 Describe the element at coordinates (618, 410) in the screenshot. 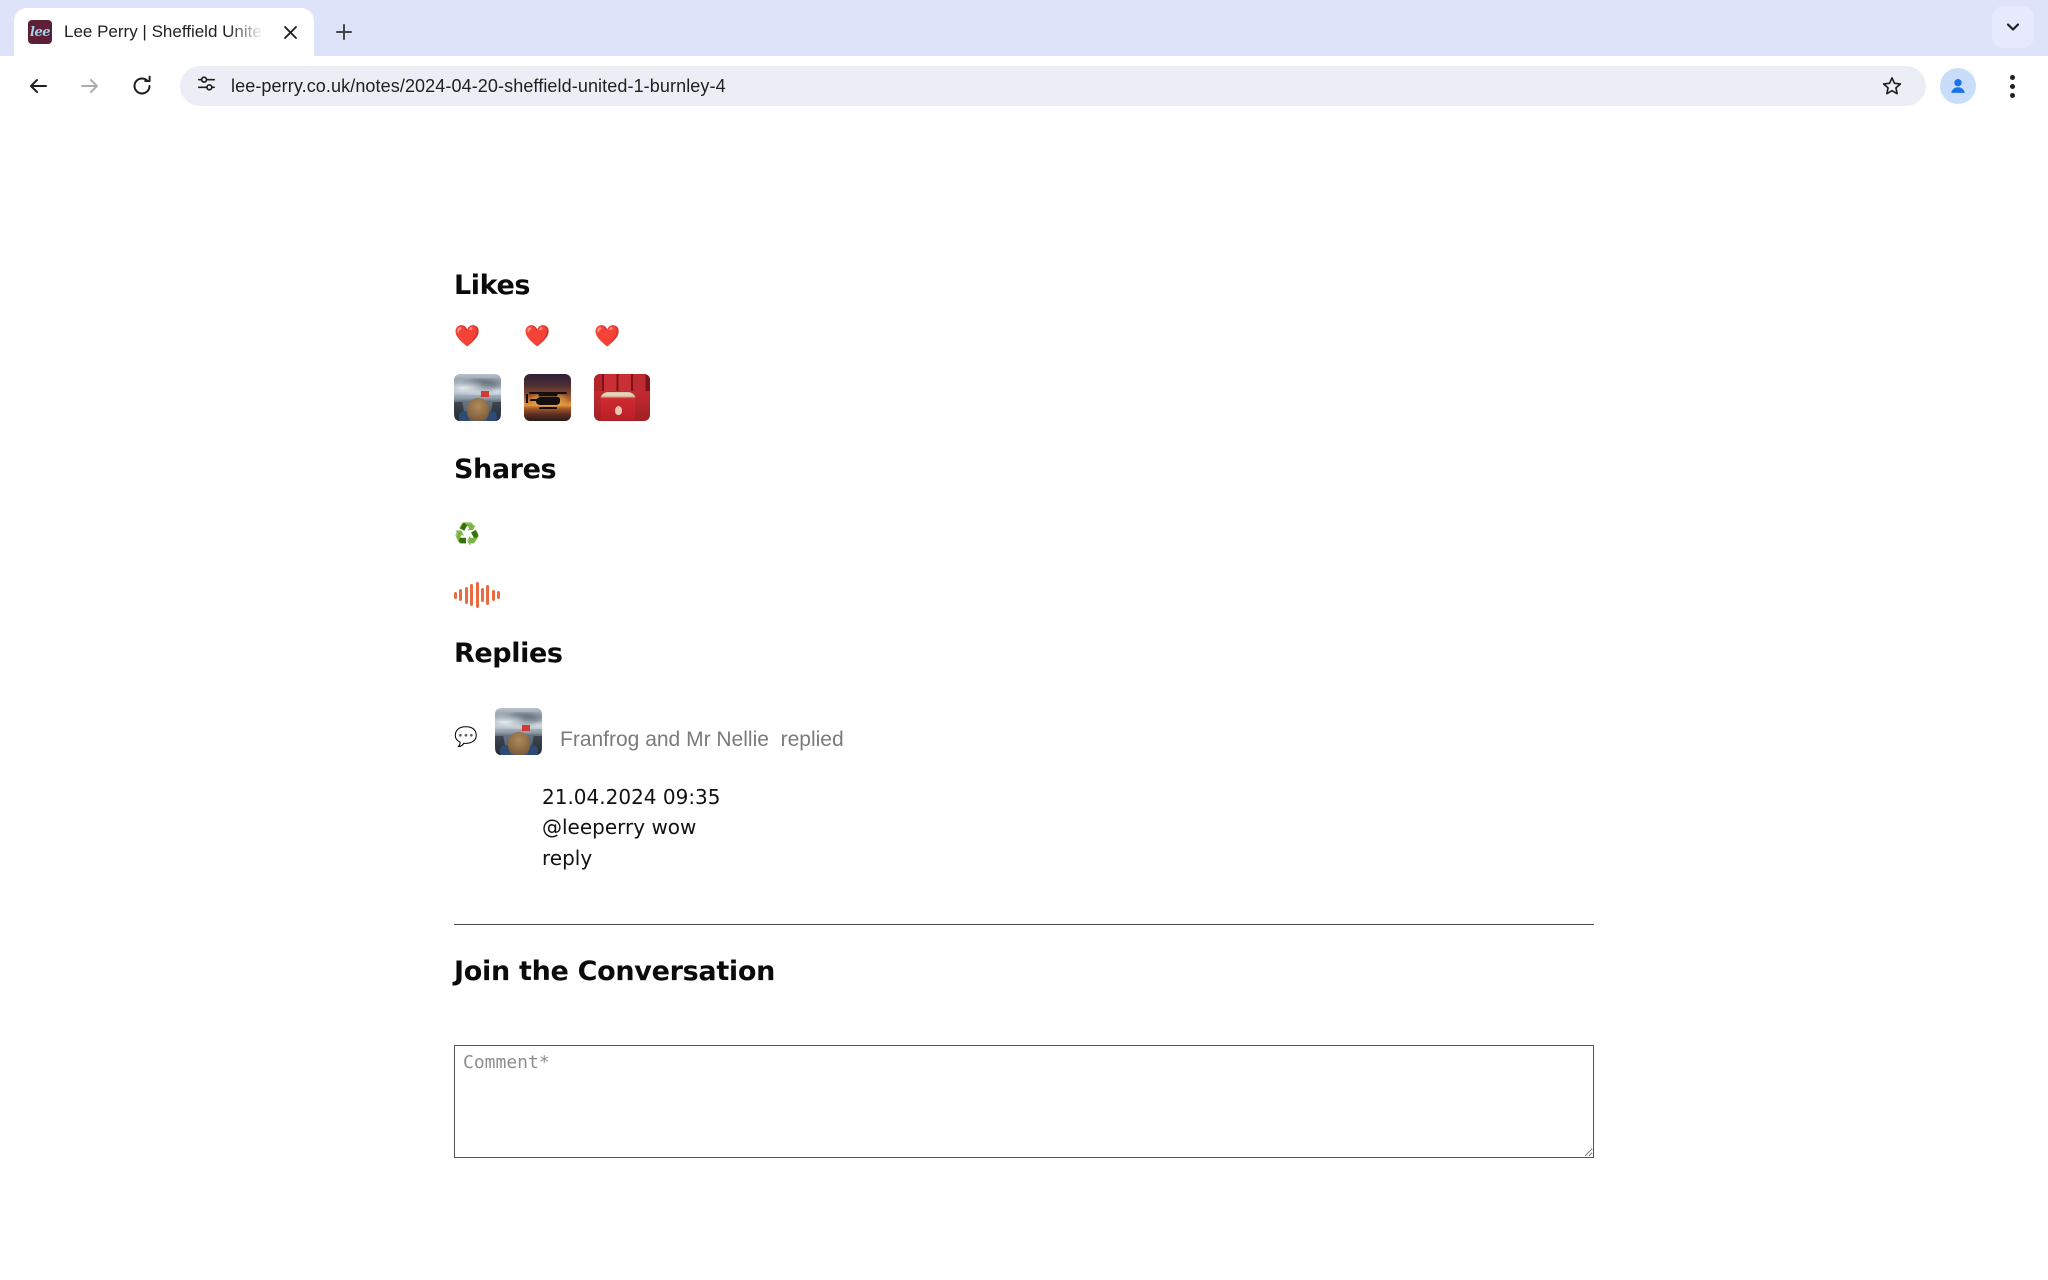

I see `club-crest` at that location.